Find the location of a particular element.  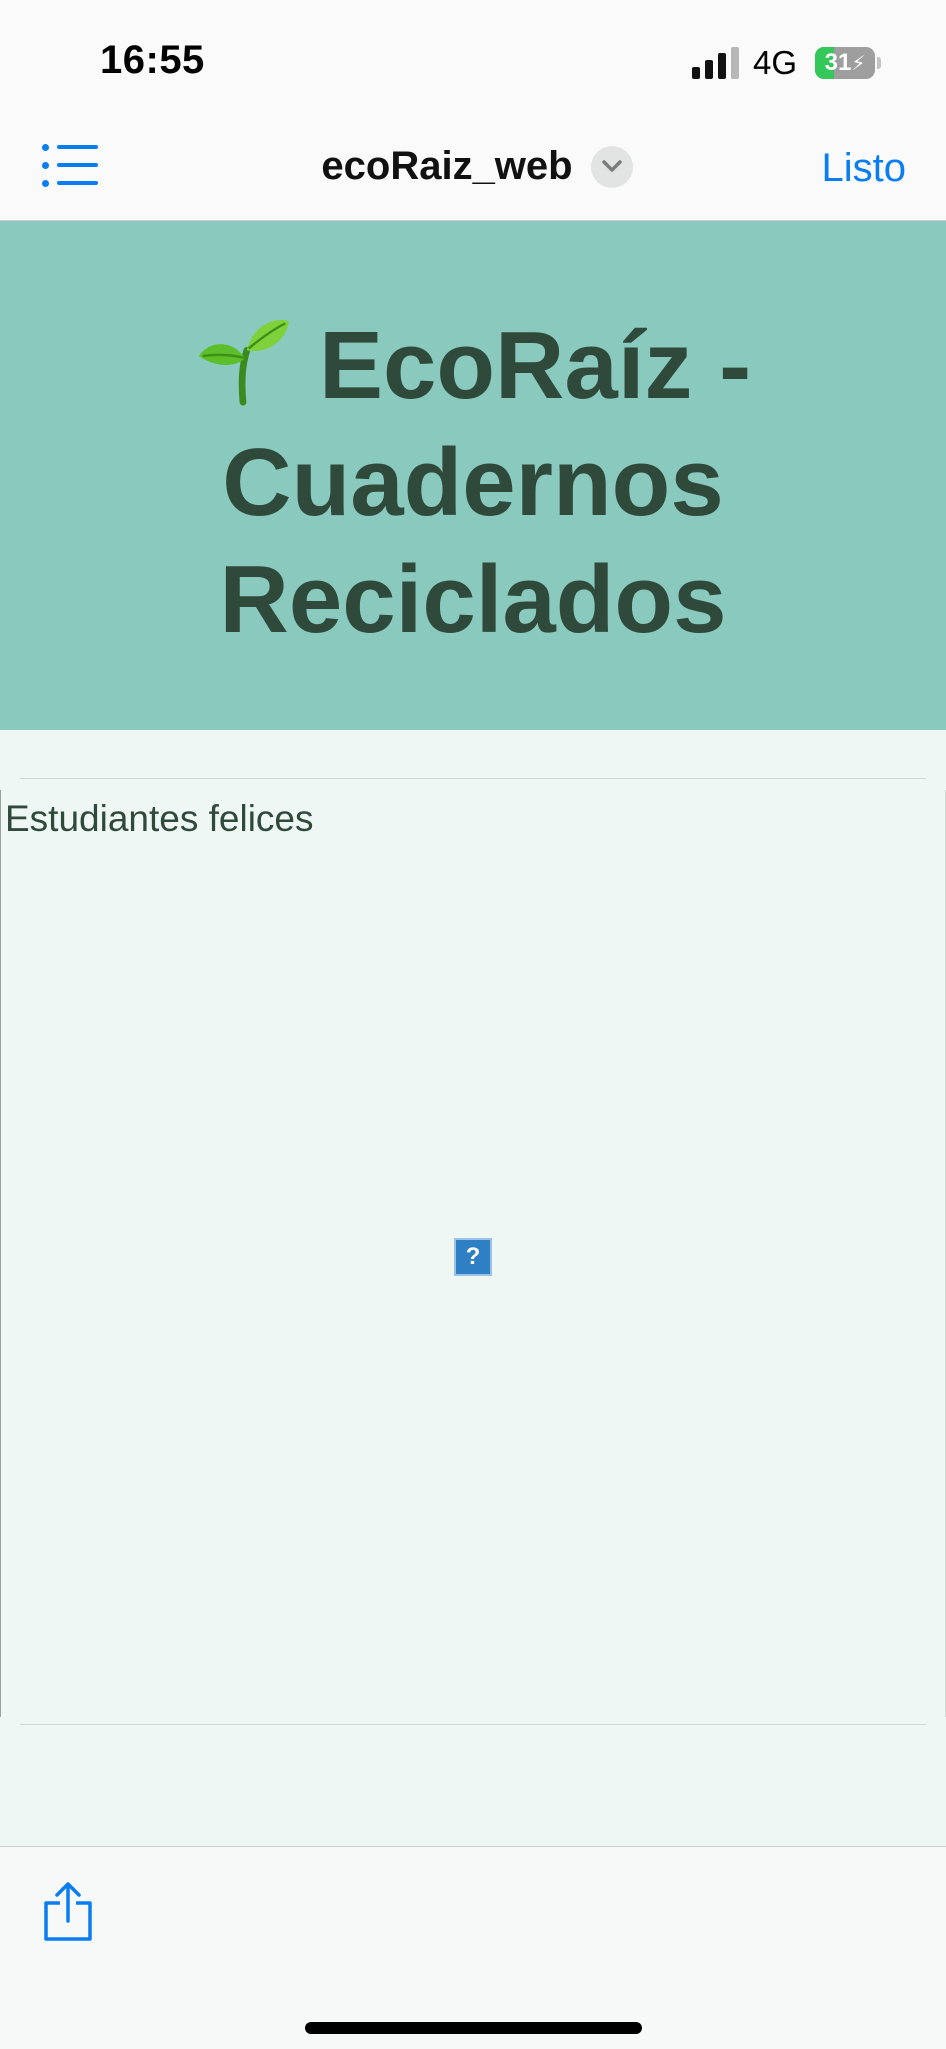

done-button: Listo is located at coordinates (864, 168).